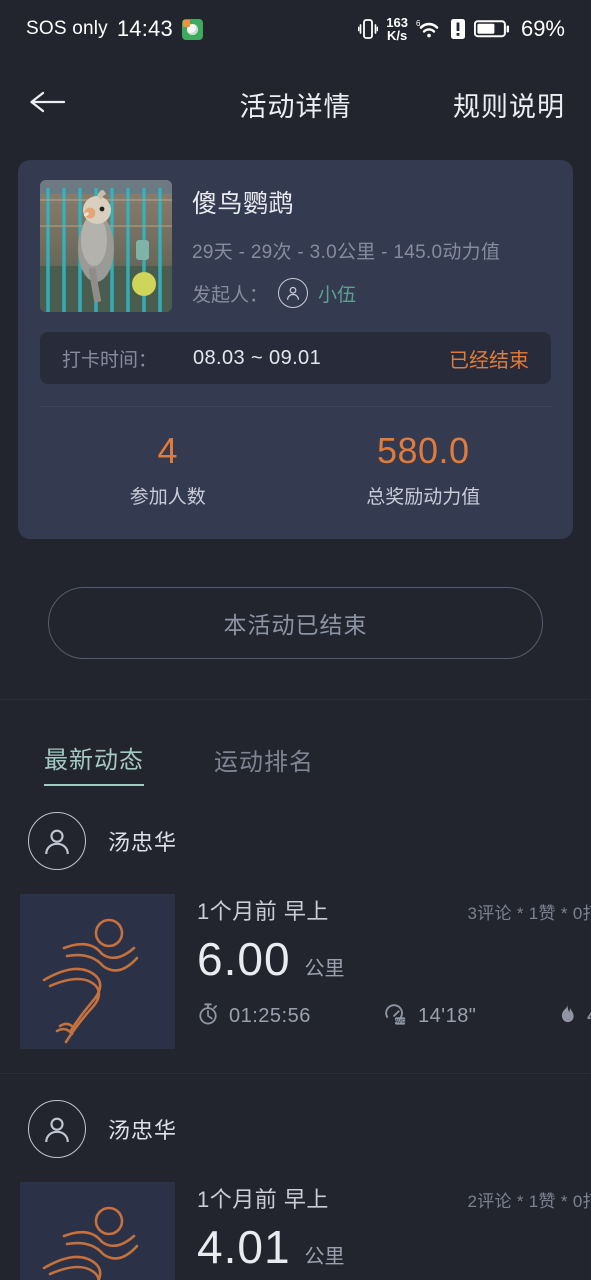 This screenshot has width=591, height=1280. What do you see at coordinates (394, 1247) in the screenshot?
I see `feed-distance: 4.01 公里` at bounding box center [394, 1247].